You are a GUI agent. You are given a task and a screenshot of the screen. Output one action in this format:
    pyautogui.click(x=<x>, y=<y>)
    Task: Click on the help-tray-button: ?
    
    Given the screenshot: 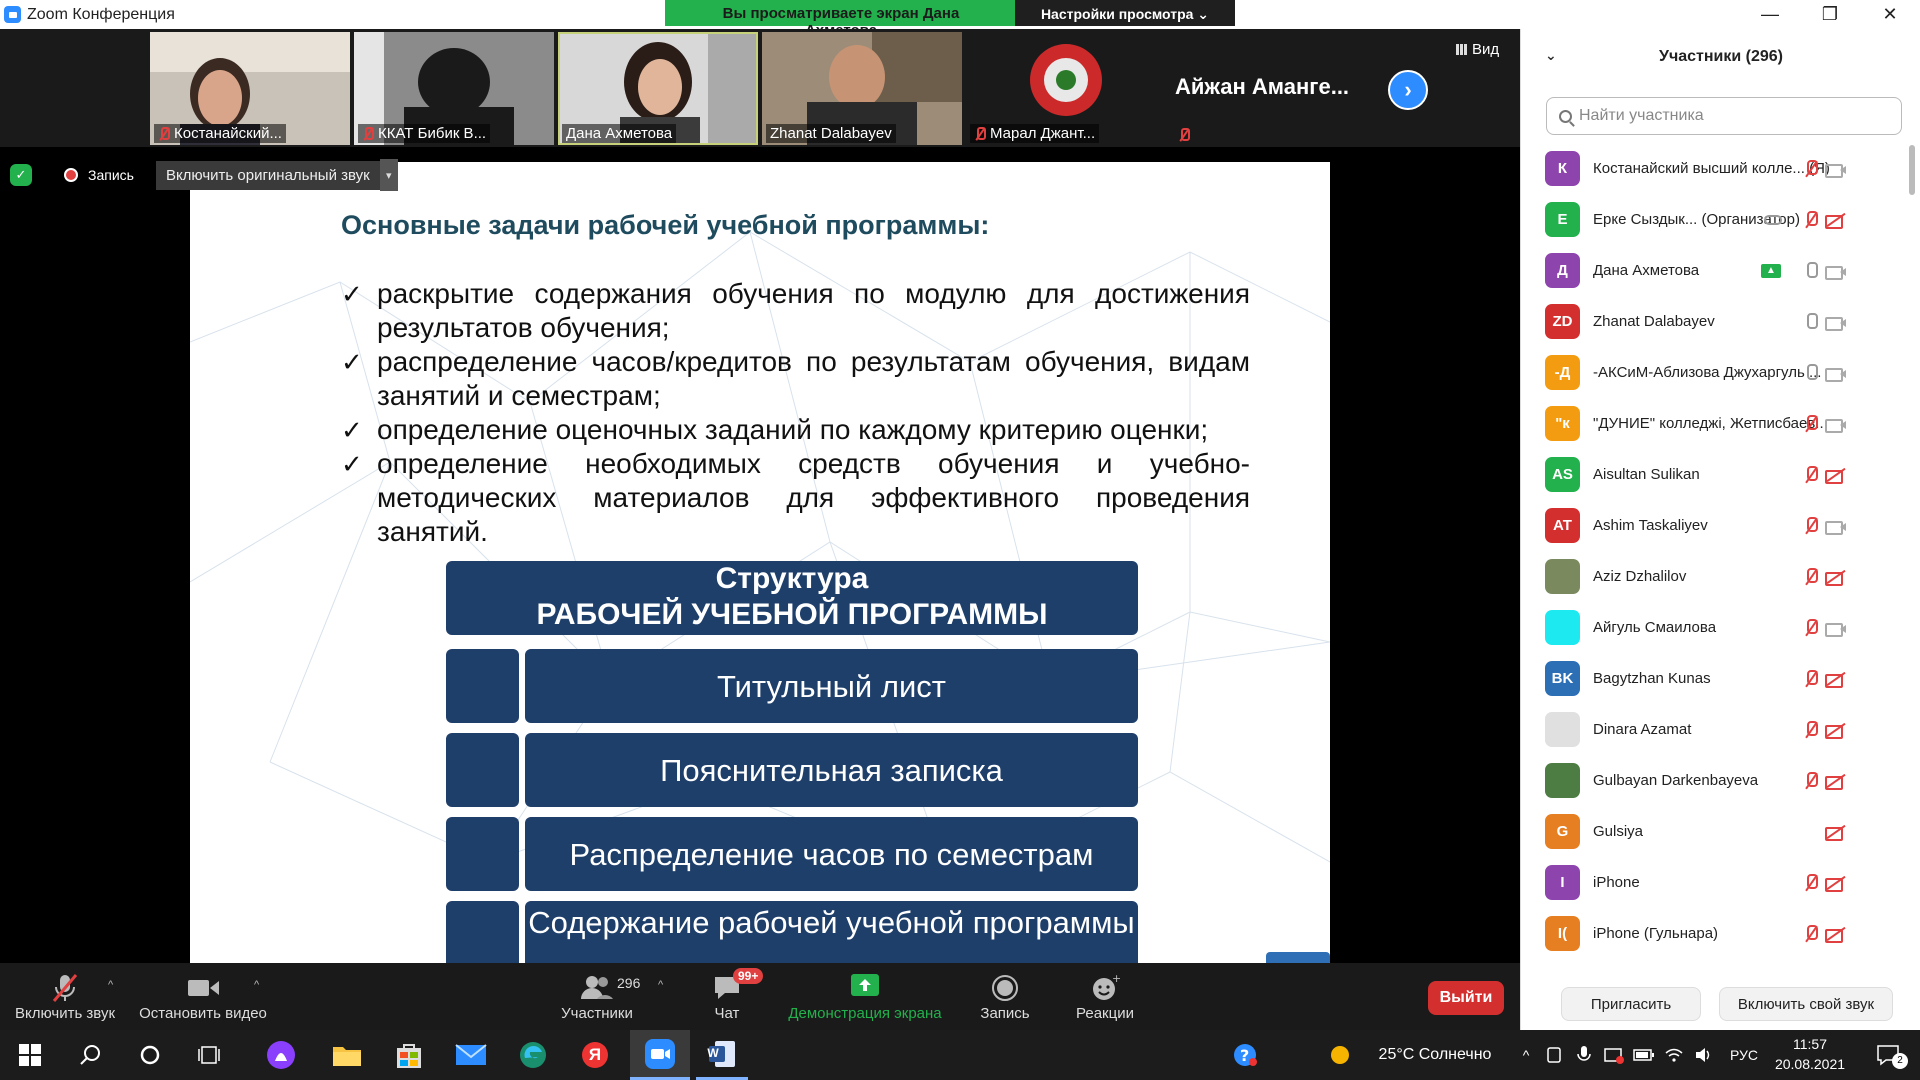 What is the action you would take?
    pyautogui.click(x=1245, y=1055)
    